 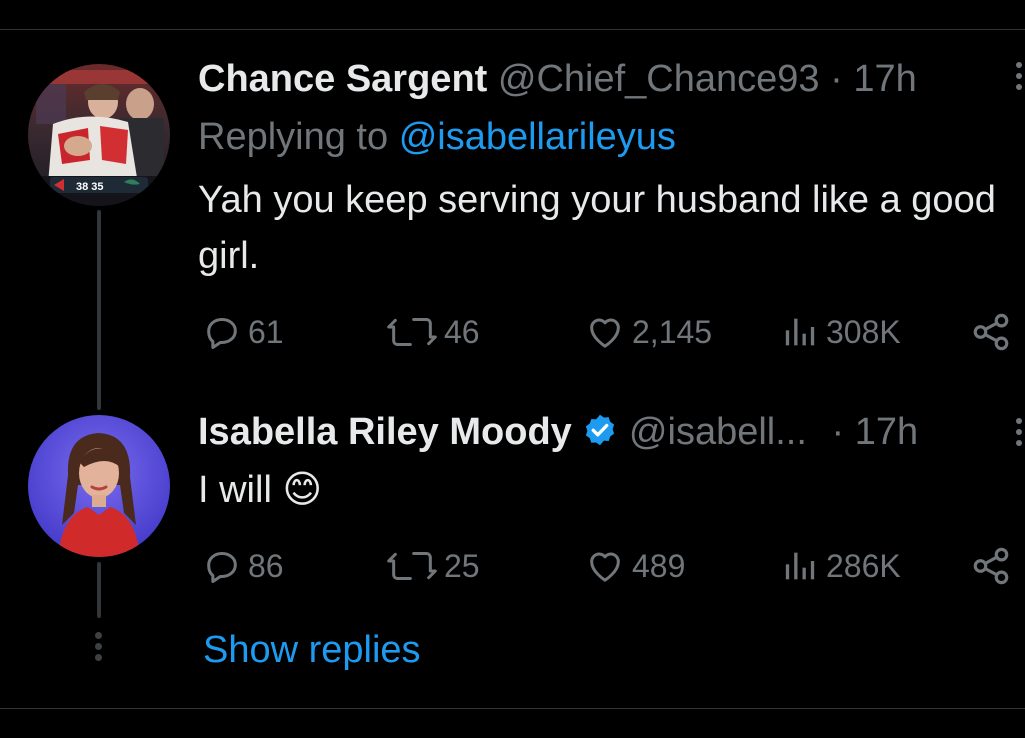 What do you see at coordinates (293, 137) in the screenshot?
I see `replying-to-label: Replying to` at bounding box center [293, 137].